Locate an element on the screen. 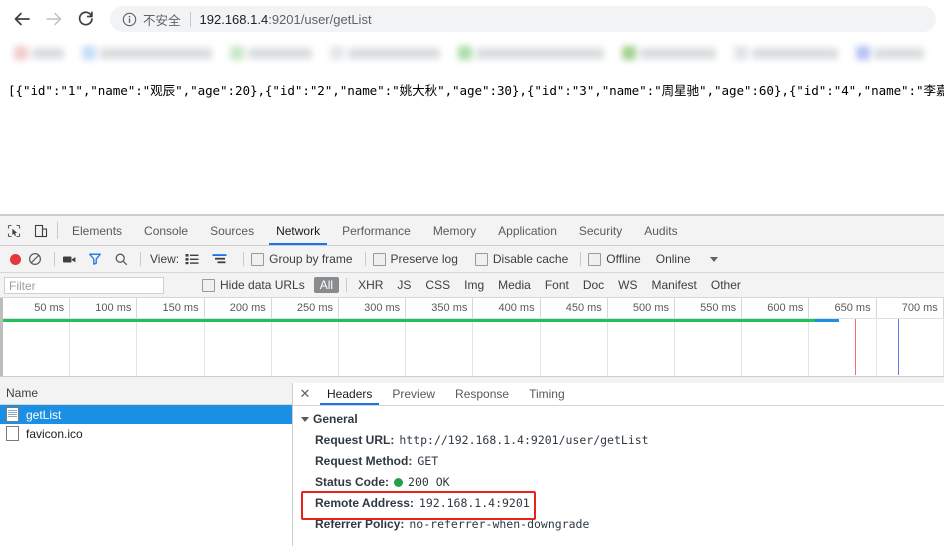 This screenshot has width=944, height=546. forward-button is located at coordinates (54, 19).